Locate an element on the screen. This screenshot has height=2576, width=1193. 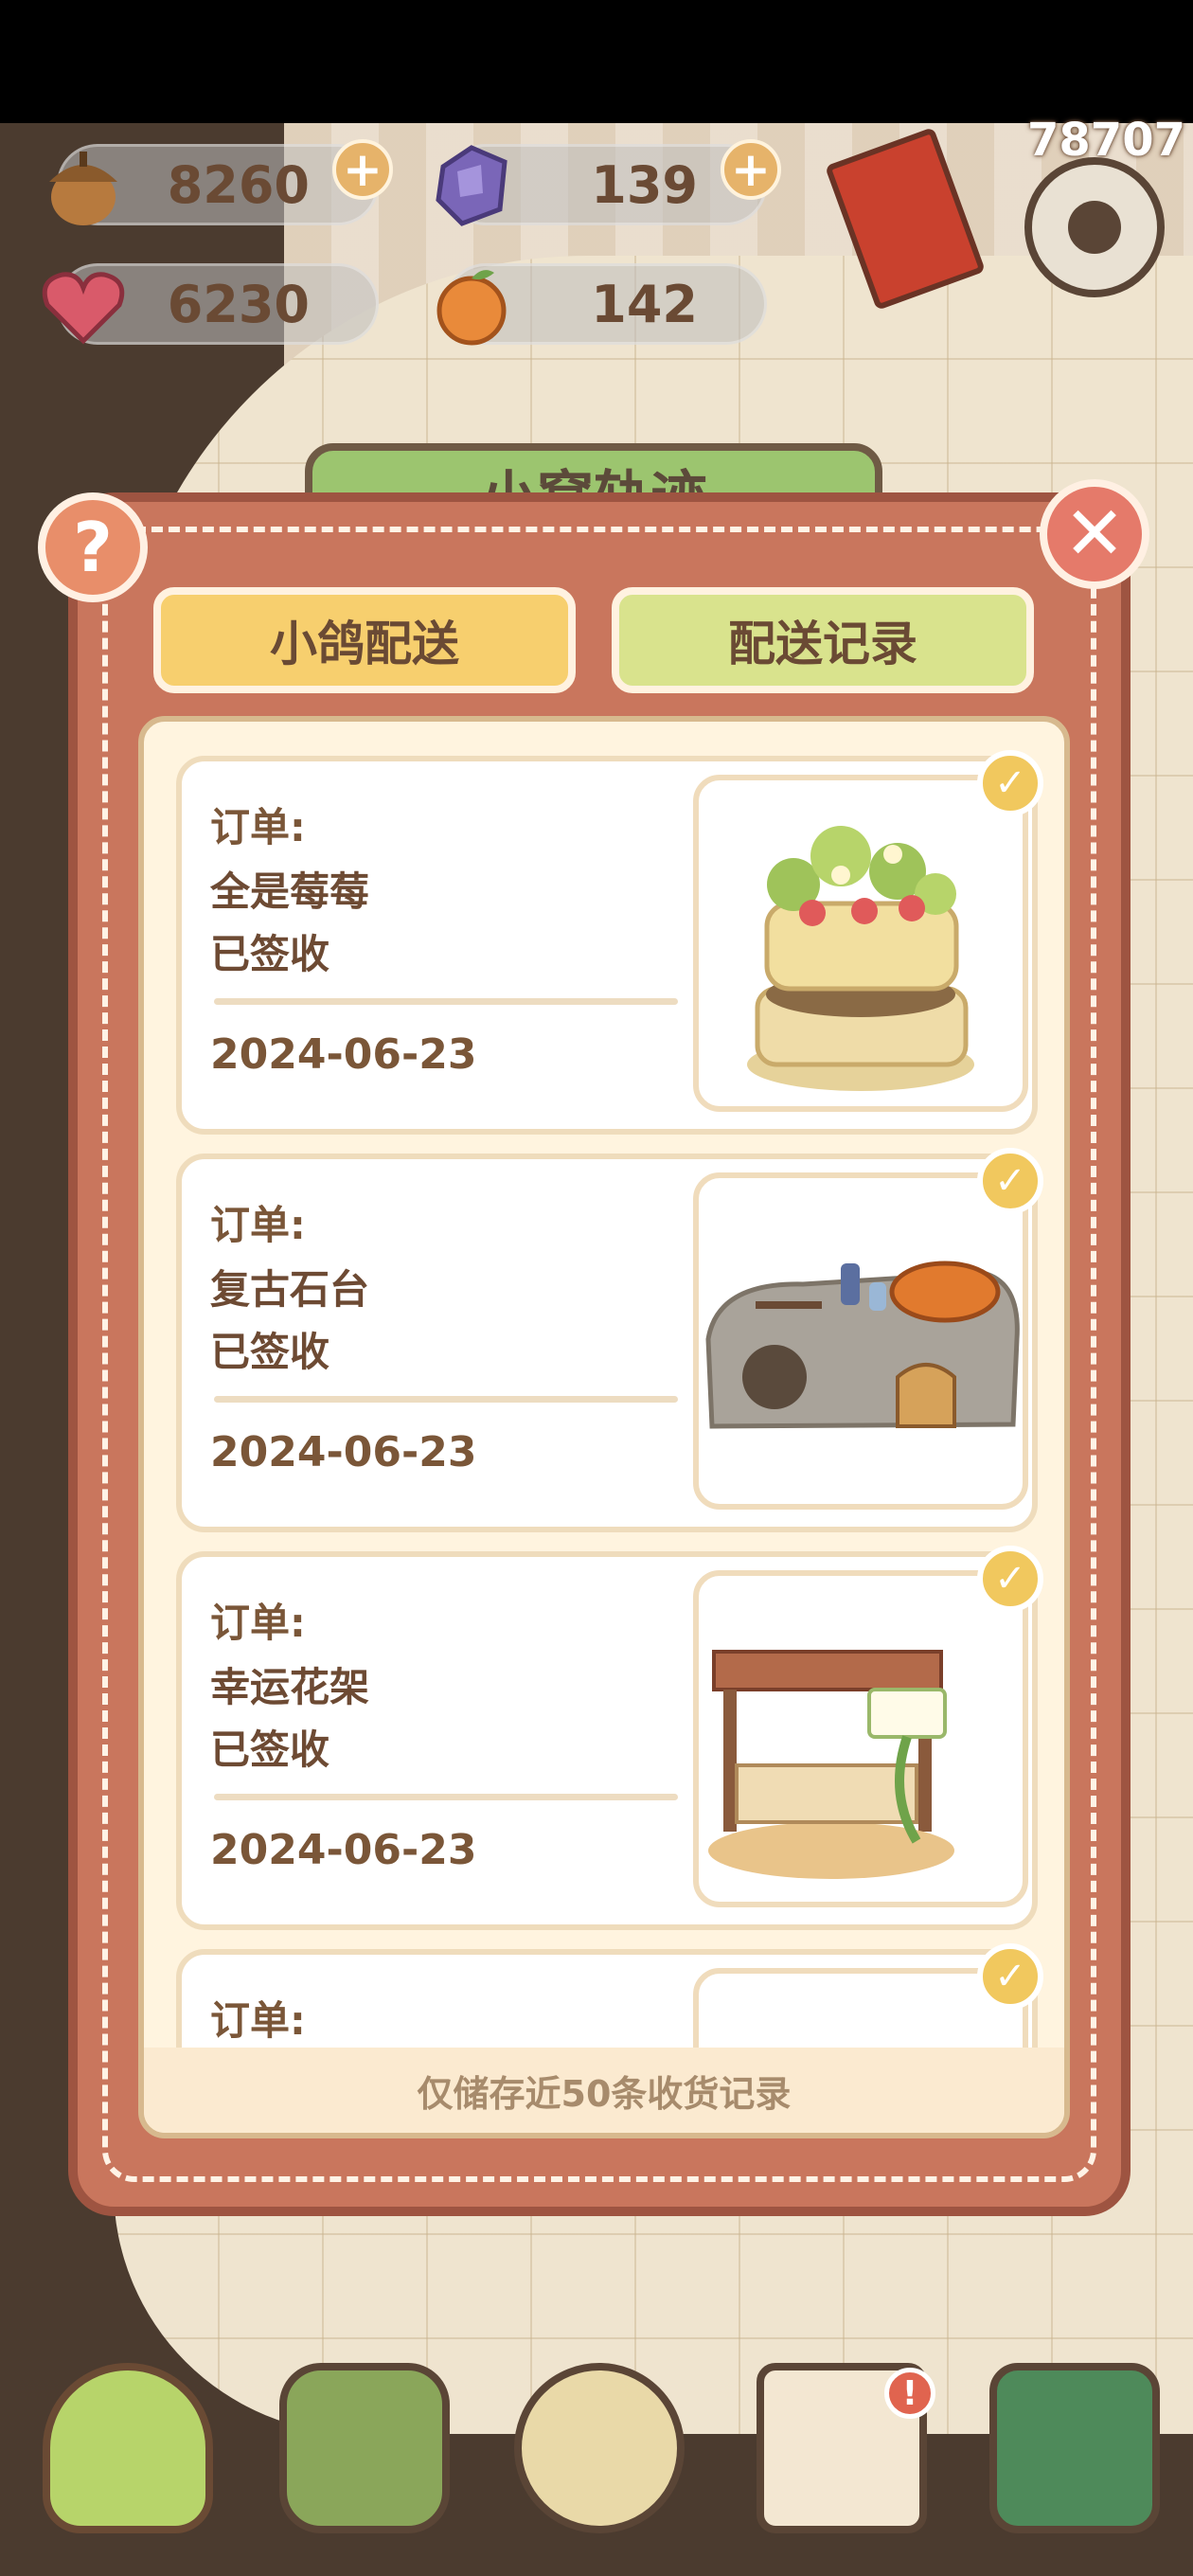
nav-gacha is located at coordinates (599, 2448).